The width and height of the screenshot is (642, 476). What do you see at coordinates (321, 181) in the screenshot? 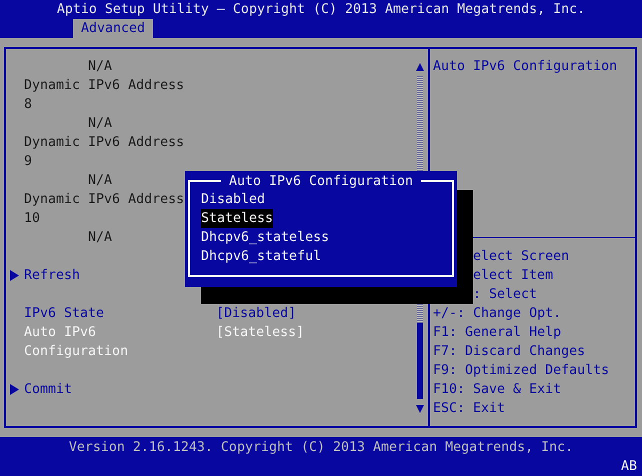
I see `popup-title: Auto IPv6 Configuration` at bounding box center [321, 181].